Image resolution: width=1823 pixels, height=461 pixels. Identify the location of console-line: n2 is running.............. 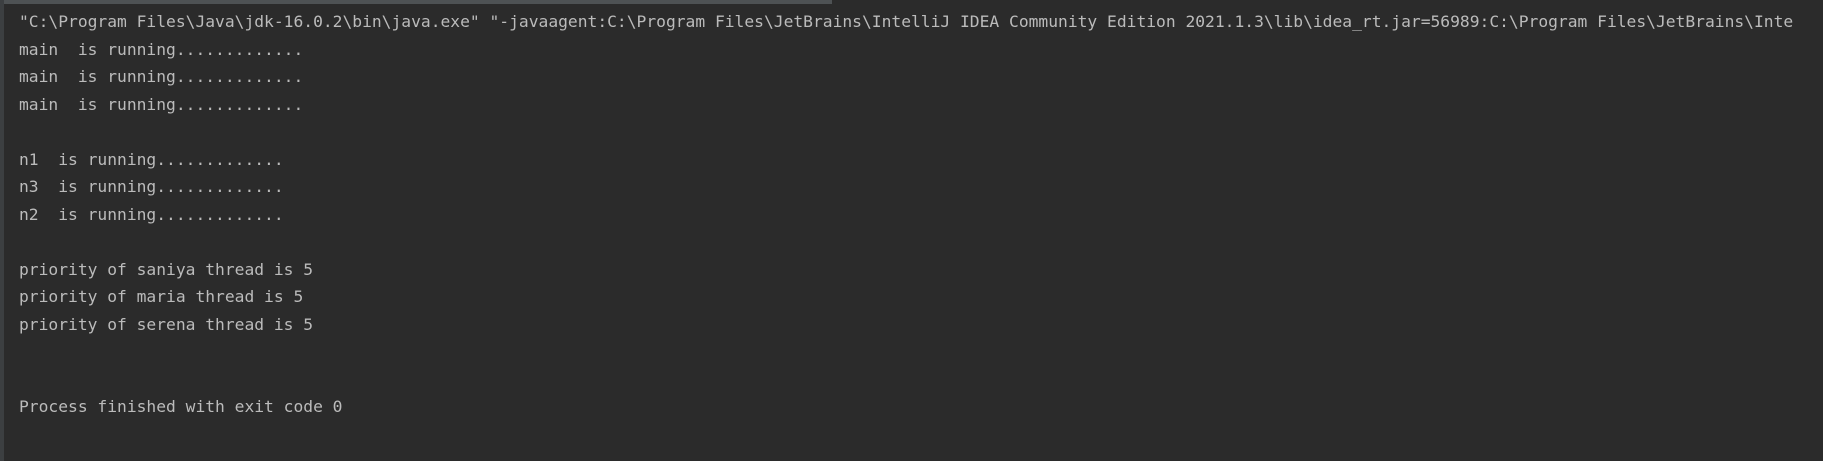
(151, 214).